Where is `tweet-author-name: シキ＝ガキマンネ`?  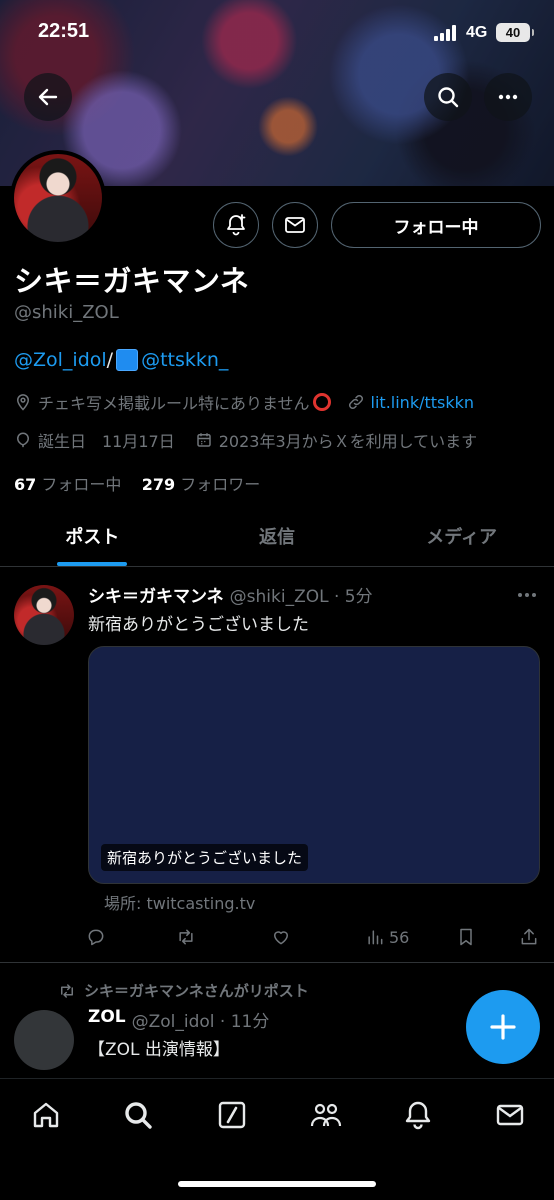 tweet-author-name: シキ＝ガキマンネ is located at coordinates (156, 594).